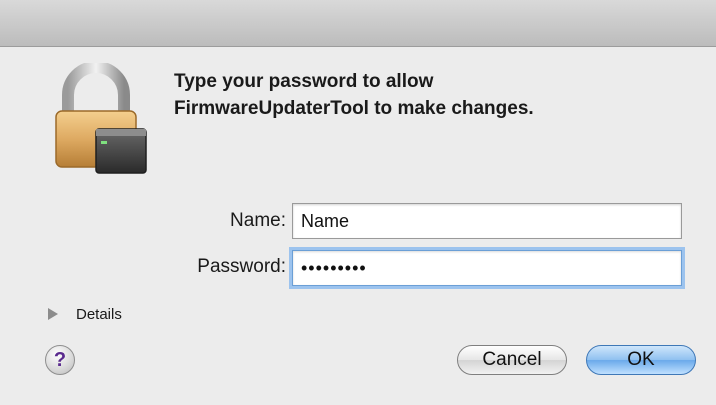  Describe the element at coordinates (487, 268) in the screenshot. I see `password-field: •••••••••` at that location.